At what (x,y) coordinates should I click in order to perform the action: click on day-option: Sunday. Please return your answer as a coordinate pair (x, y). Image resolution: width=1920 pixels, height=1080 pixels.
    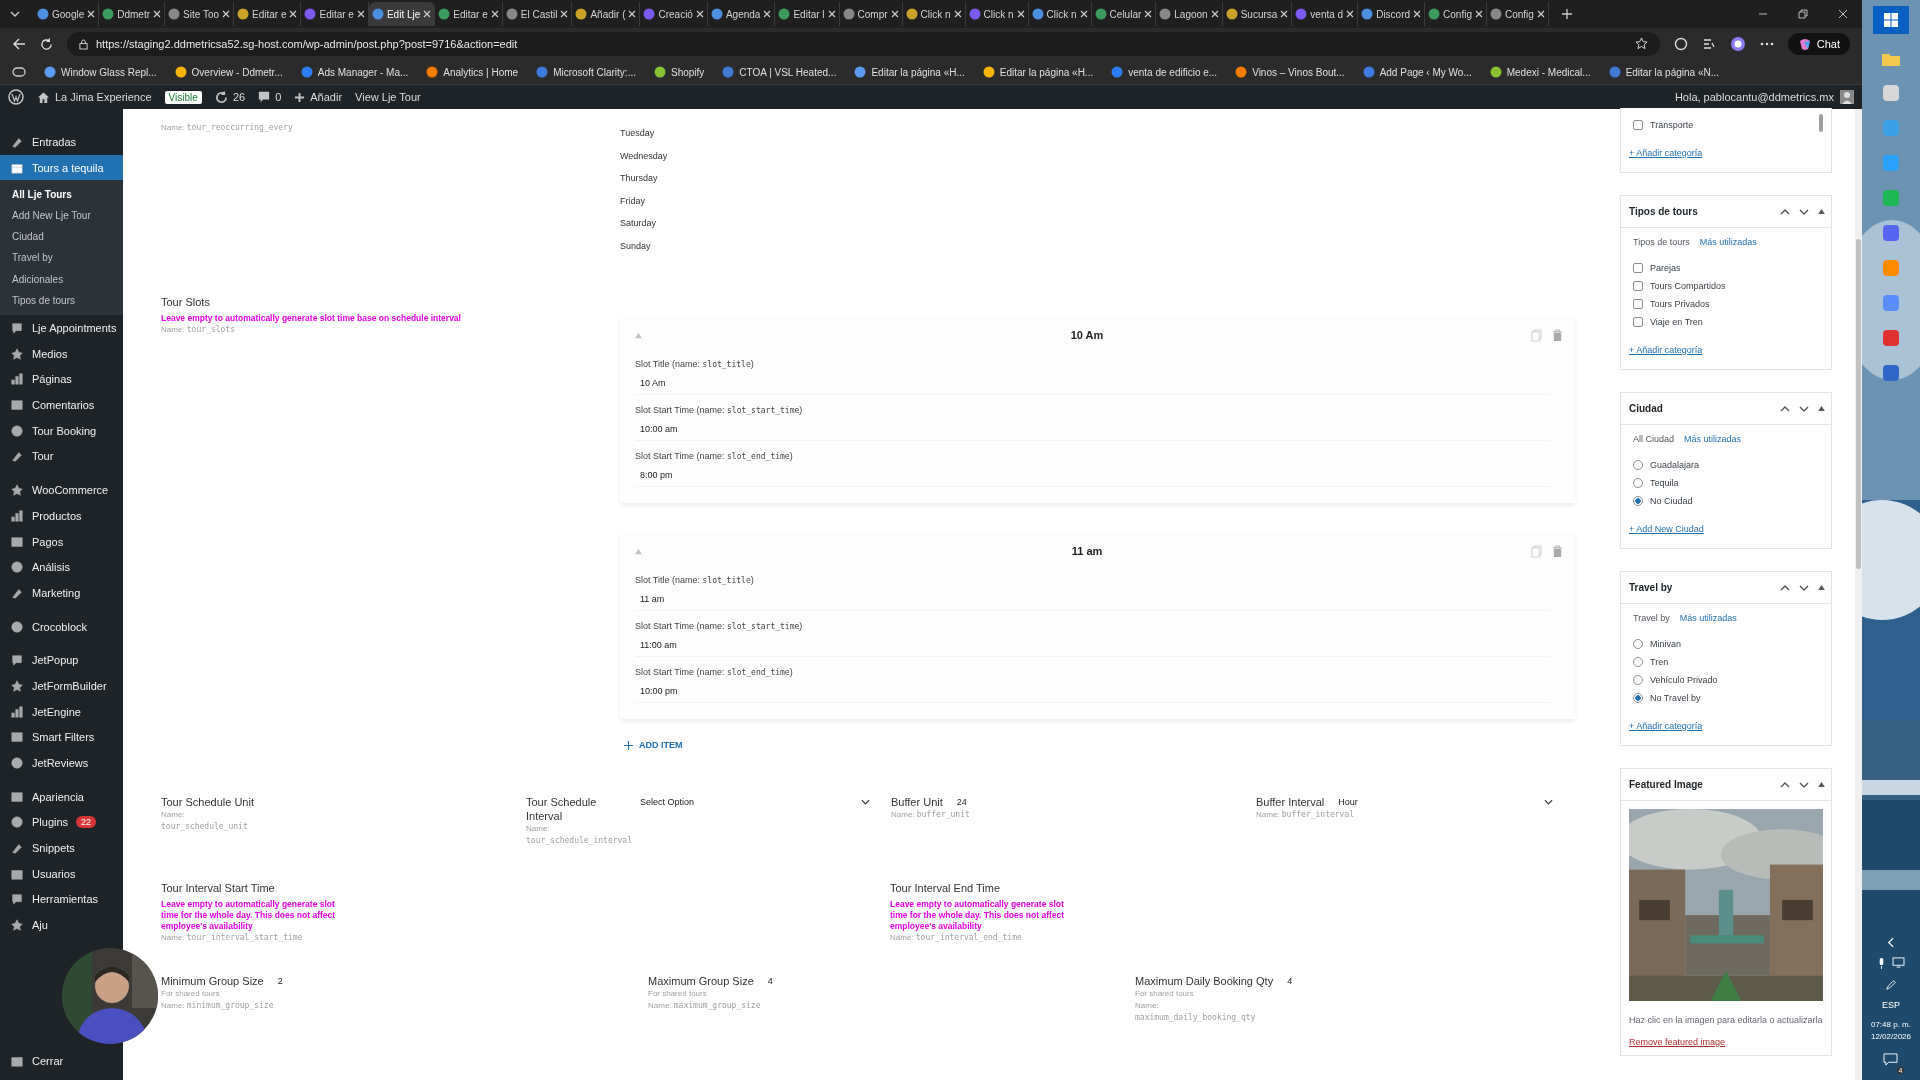
    Looking at the image, I should click on (644, 248).